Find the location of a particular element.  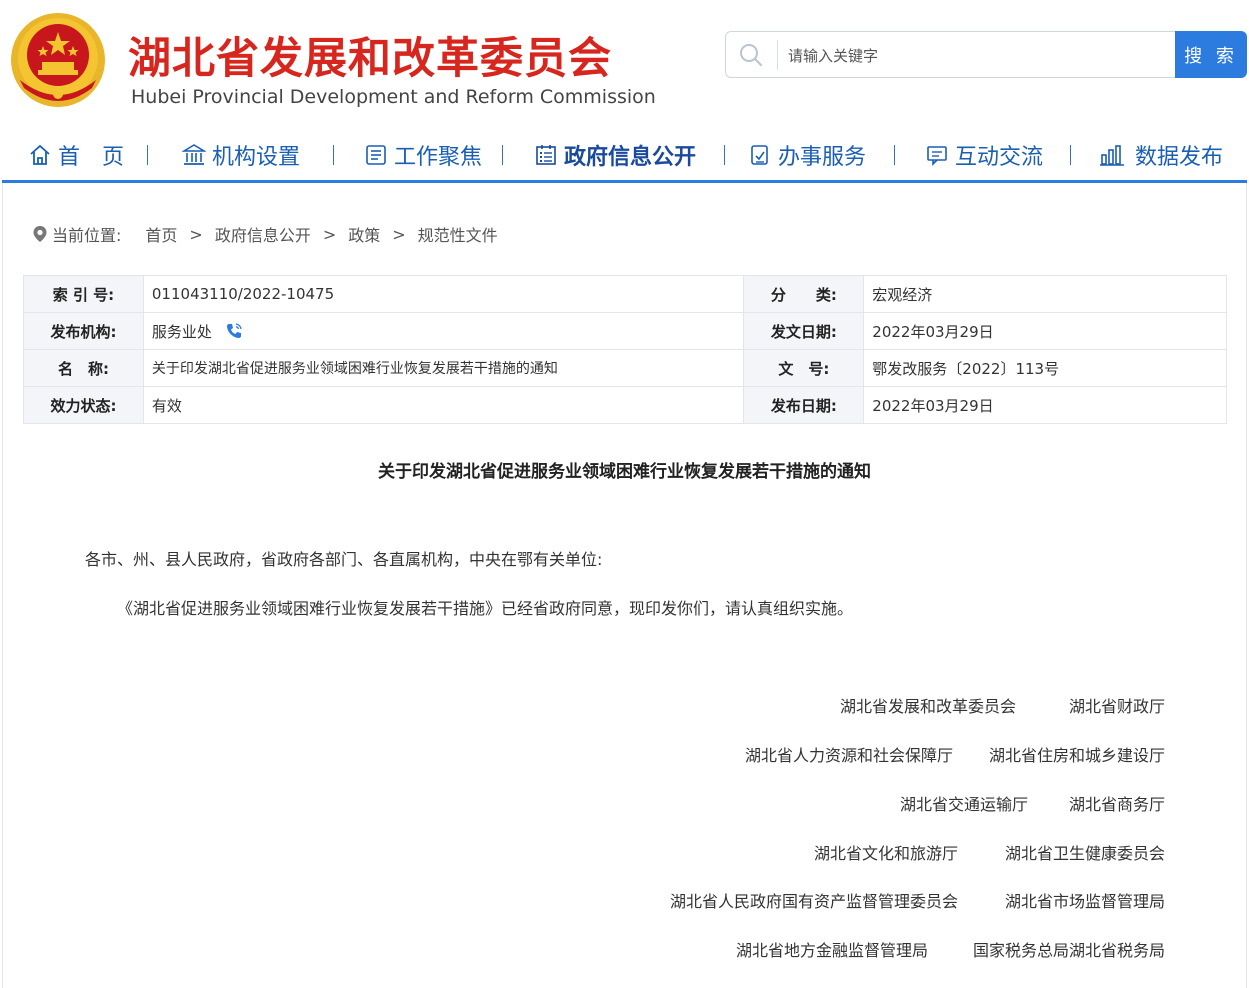

nav-home: 首 页 is located at coordinates (76, 155).